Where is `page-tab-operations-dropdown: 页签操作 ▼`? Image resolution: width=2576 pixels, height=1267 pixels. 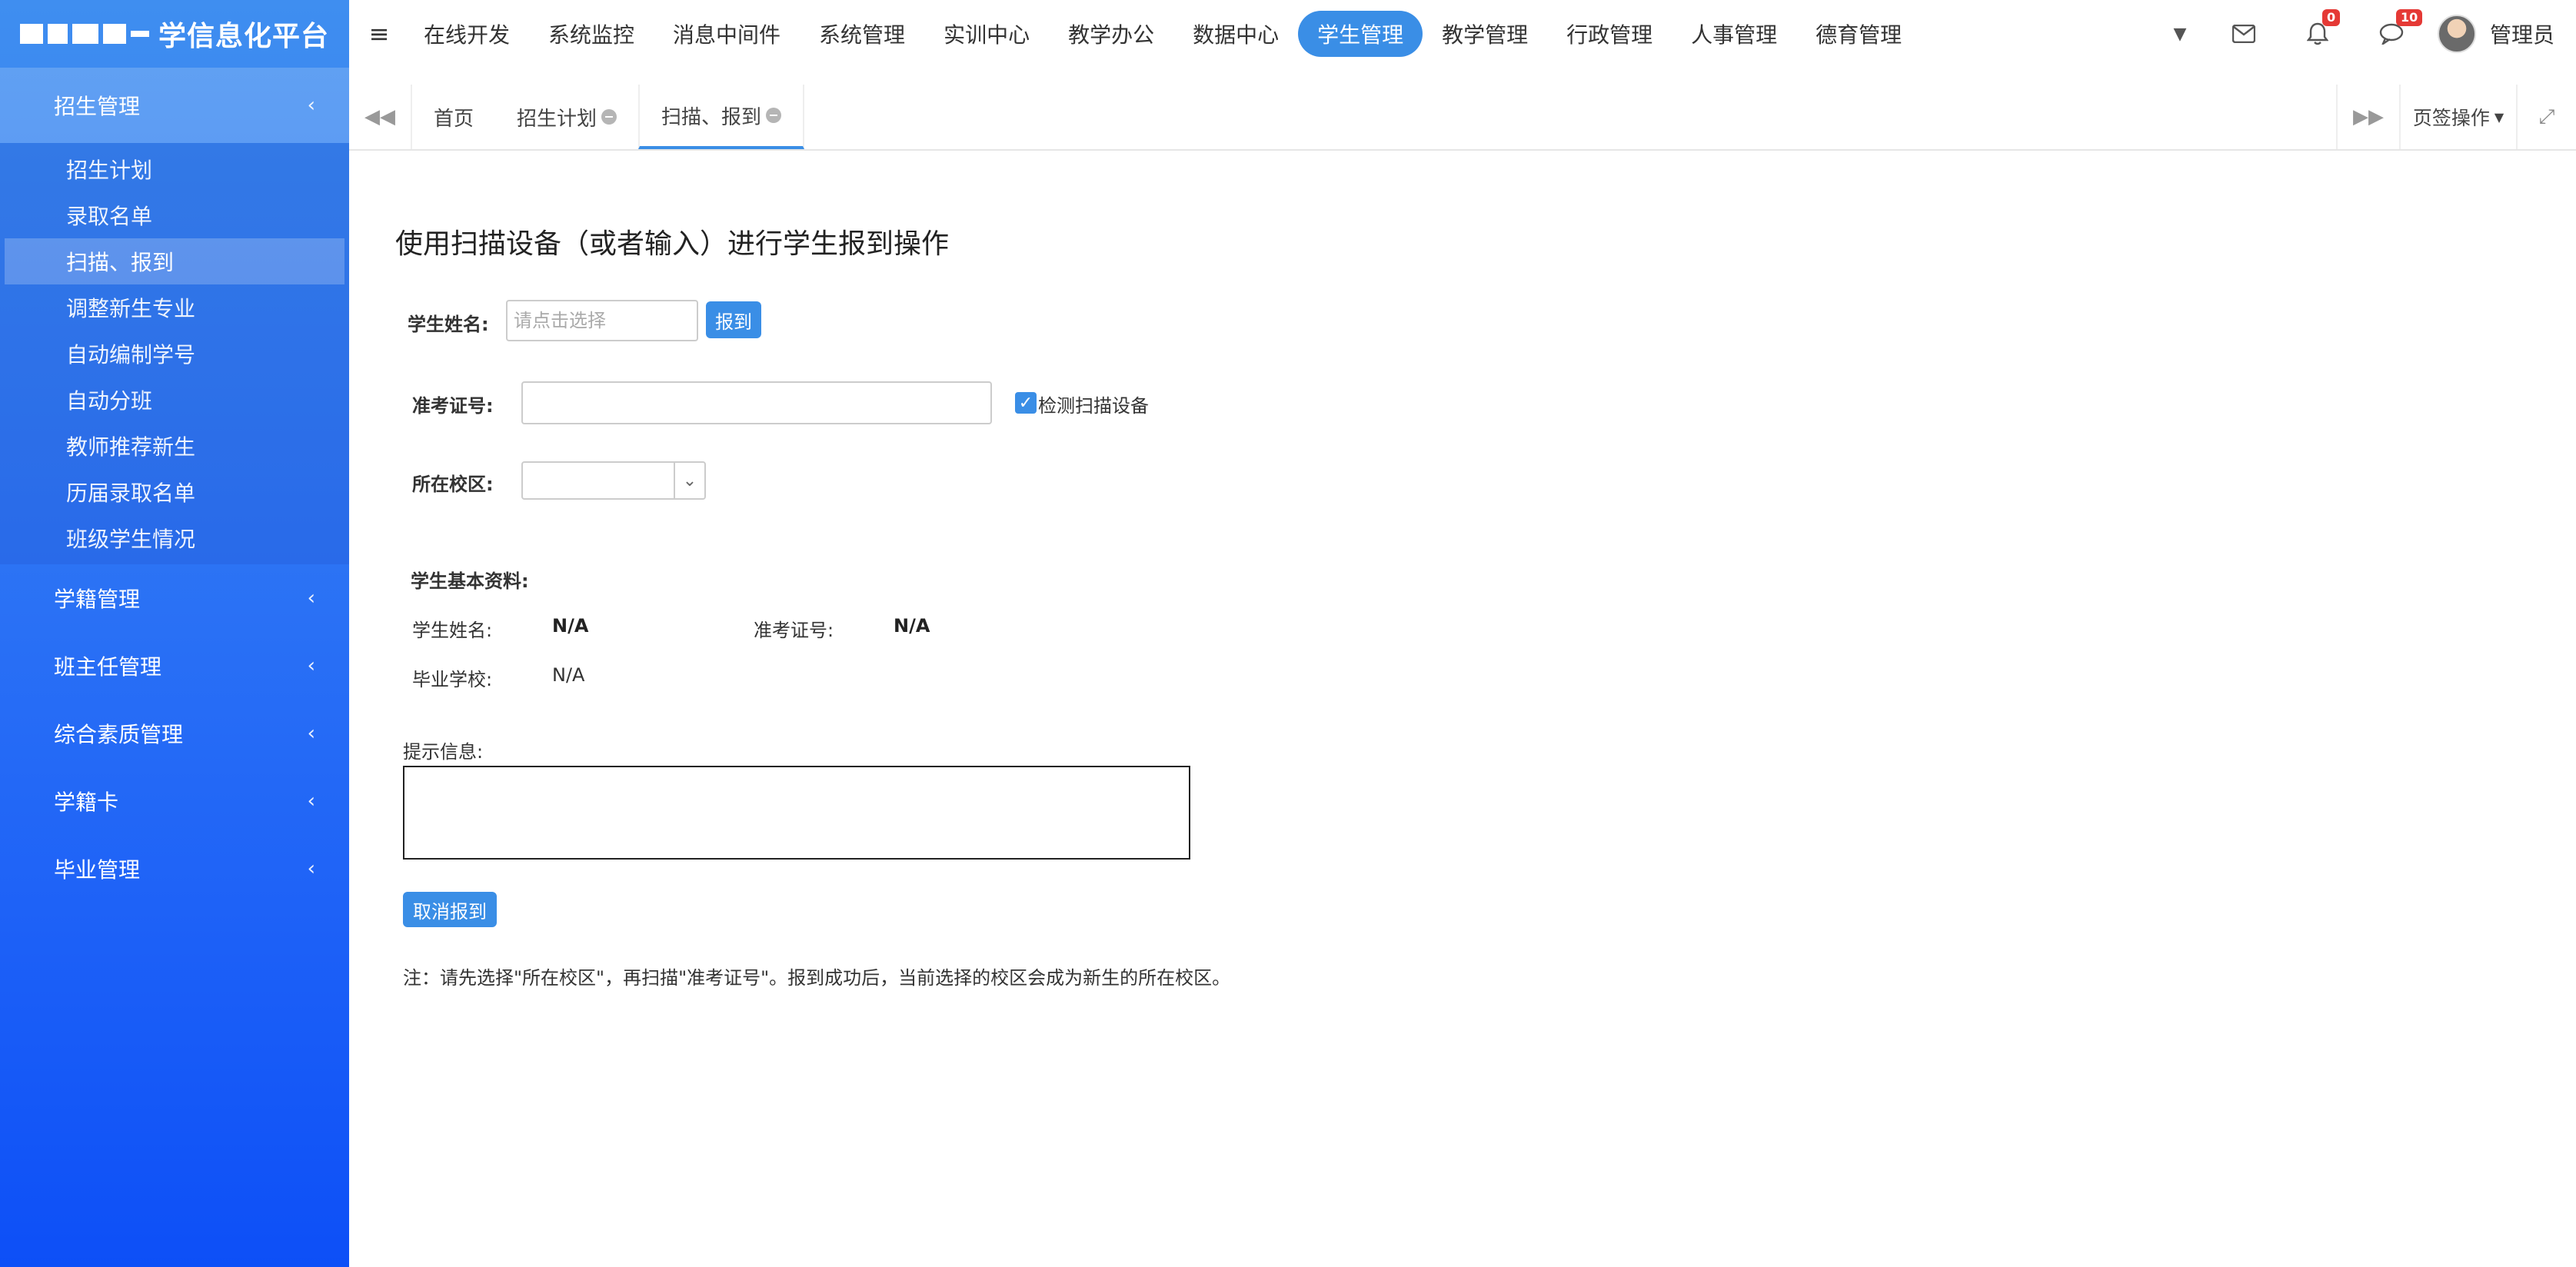
page-tab-operations-dropdown: 页签操作 ▼ is located at coordinates (2458, 117).